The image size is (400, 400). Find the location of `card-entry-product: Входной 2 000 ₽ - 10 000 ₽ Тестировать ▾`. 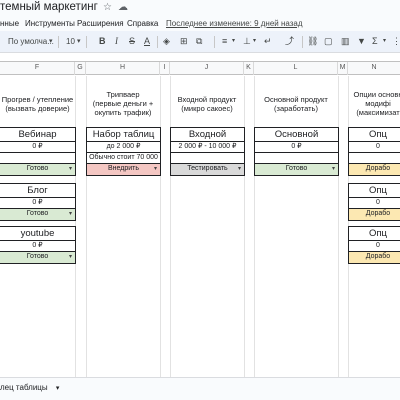

card-entry-product: Входной 2 000 ₽ - 10 000 ₽ Тестировать ▾ is located at coordinates (207, 151).